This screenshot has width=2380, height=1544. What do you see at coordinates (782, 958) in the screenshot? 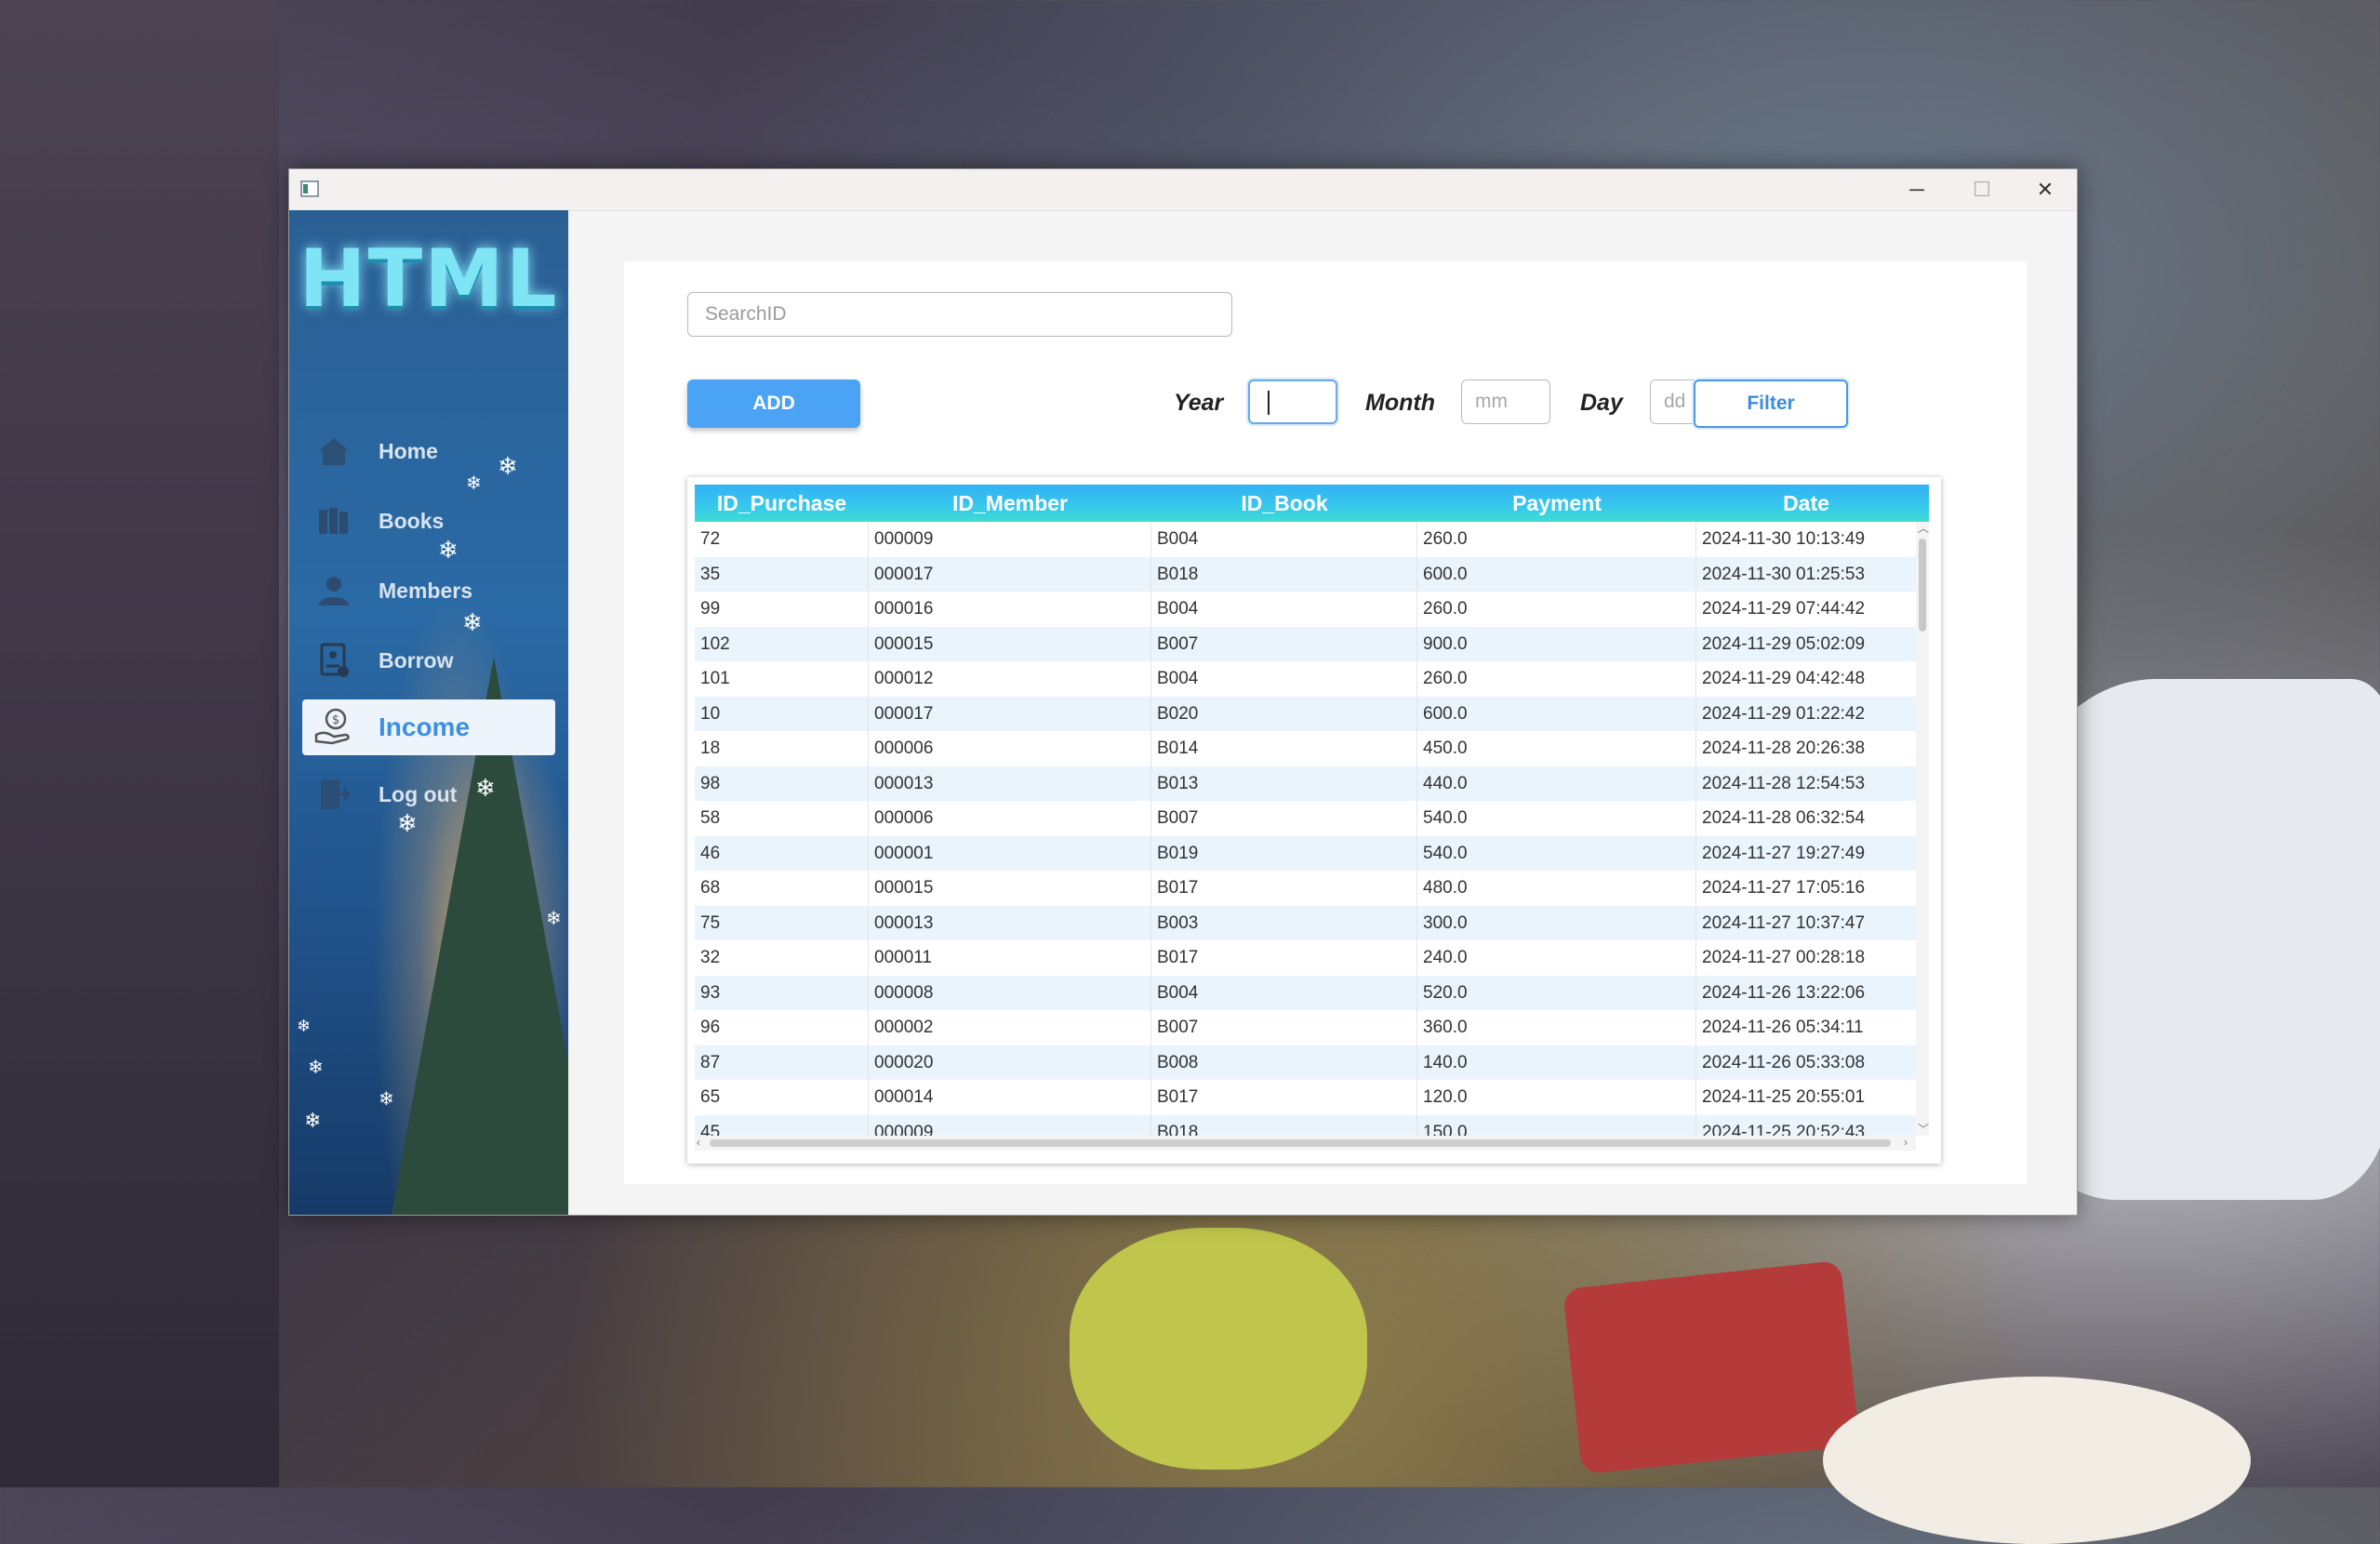
I see `table-cell: 32` at bounding box center [782, 958].